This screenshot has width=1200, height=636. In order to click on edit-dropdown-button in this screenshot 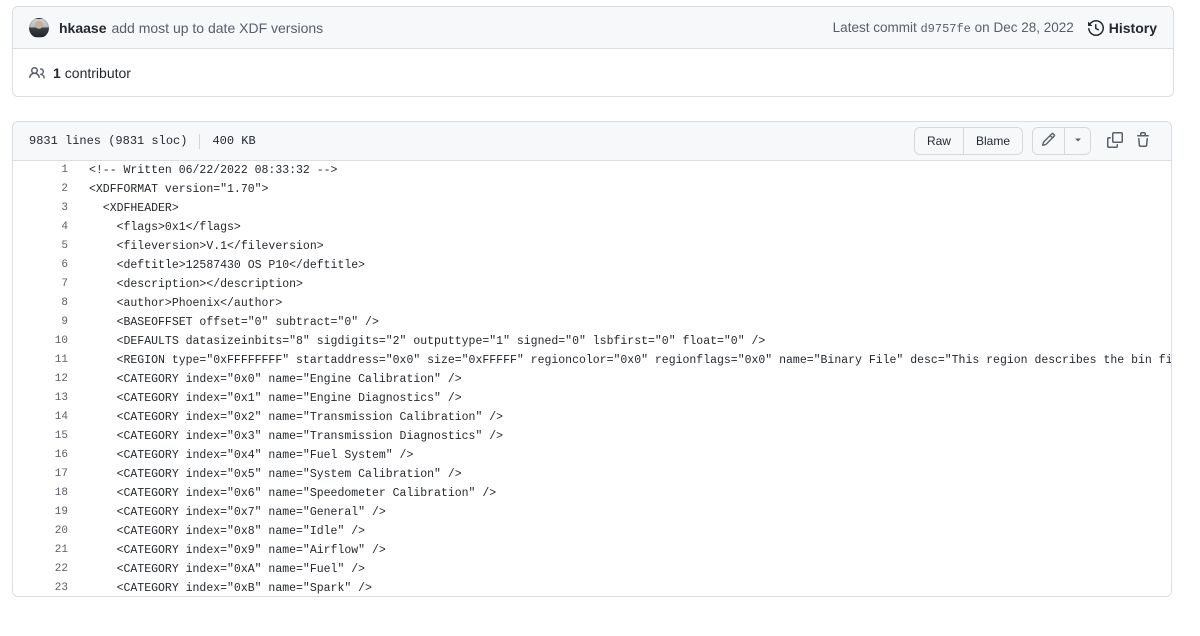, I will do `click(1077, 141)`.